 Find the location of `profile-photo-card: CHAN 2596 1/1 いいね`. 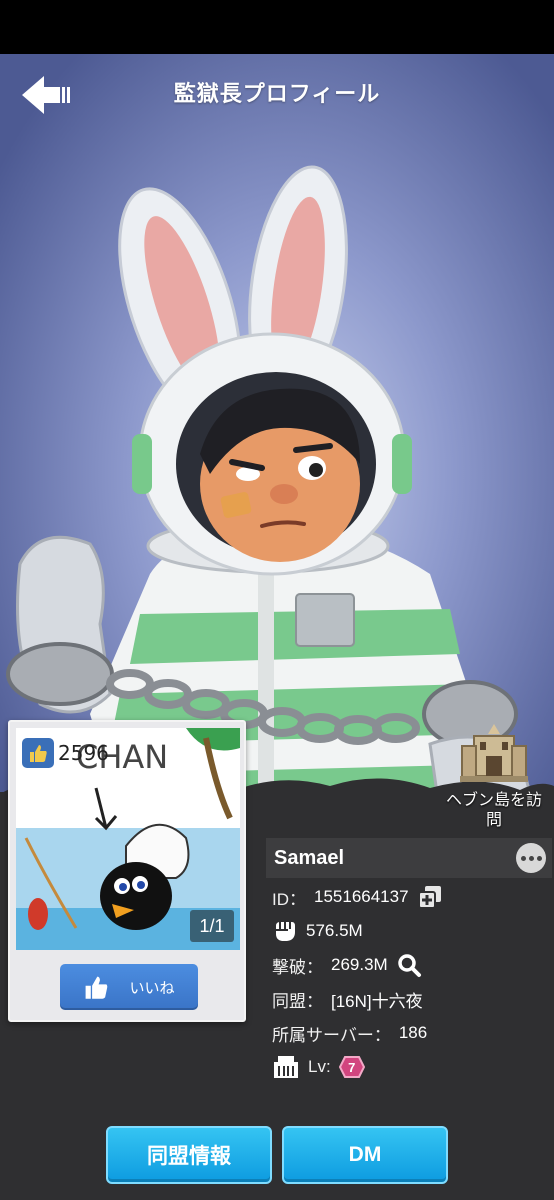

profile-photo-card: CHAN 2596 1/1 いいね is located at coordinates (127, 871).